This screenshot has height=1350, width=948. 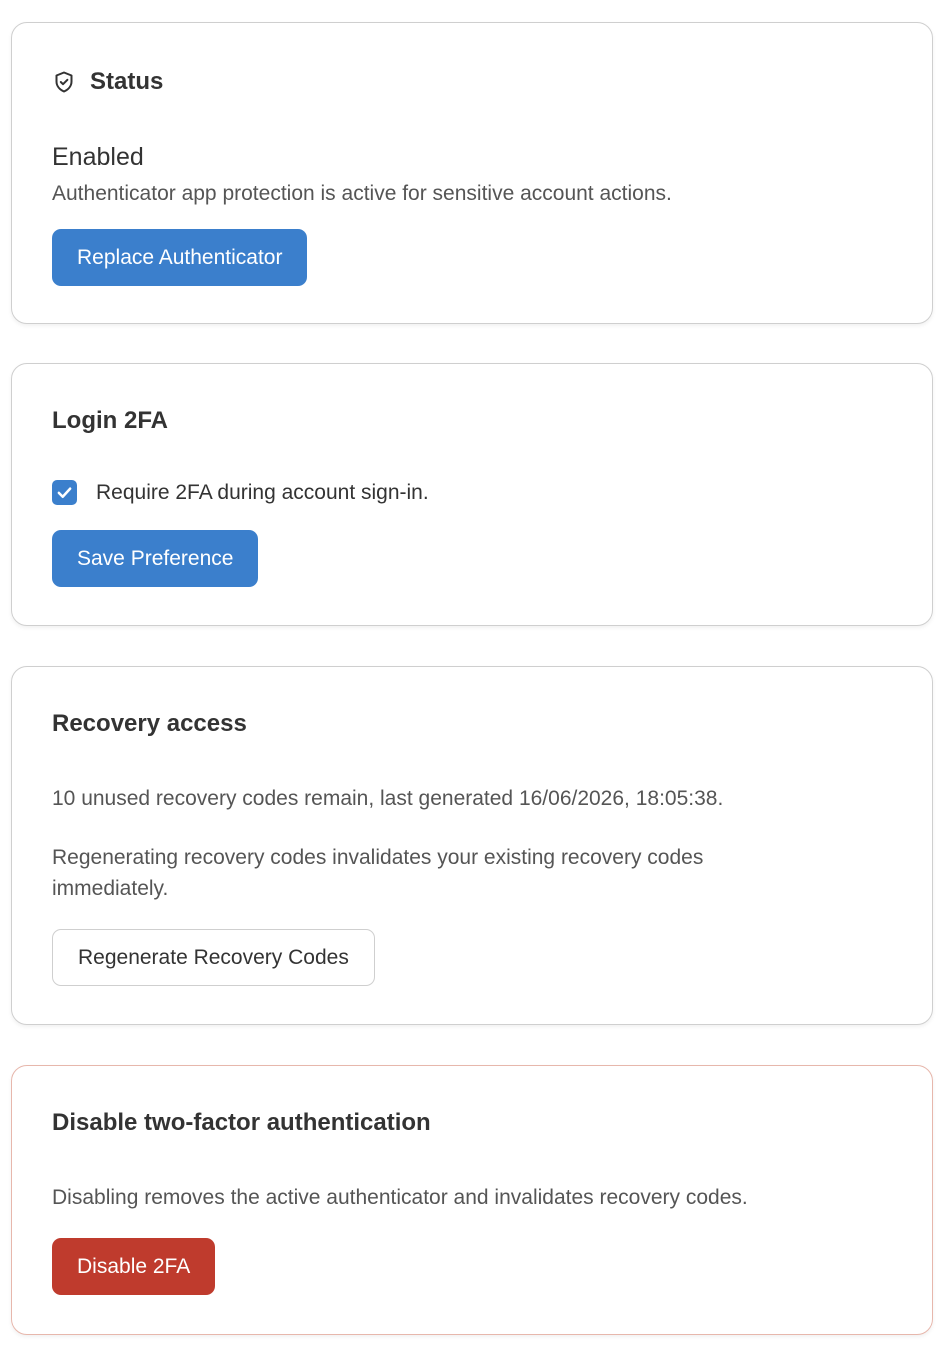 I want to click on disable-2fa-title: Disable two-factor authentication, so click(x=241, y=1122).